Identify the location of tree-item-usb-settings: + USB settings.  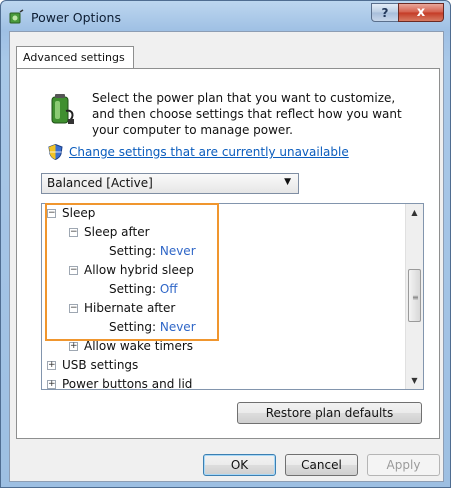
(92, 365).